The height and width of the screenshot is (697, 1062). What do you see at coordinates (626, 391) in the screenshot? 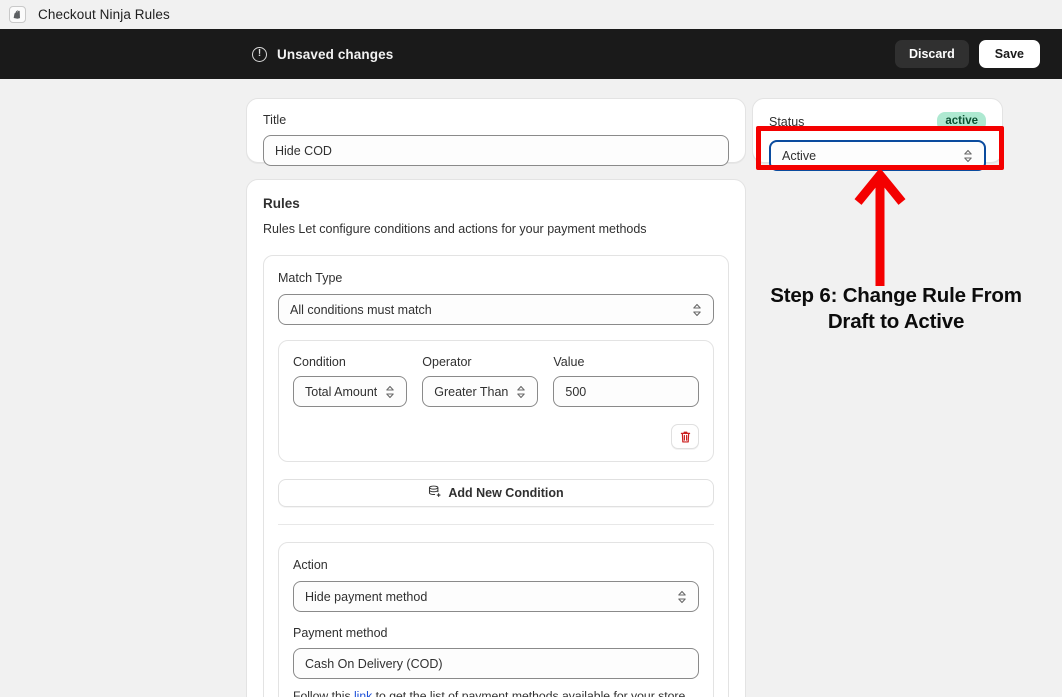
I see `value-input` at bounding box center [626, 391].